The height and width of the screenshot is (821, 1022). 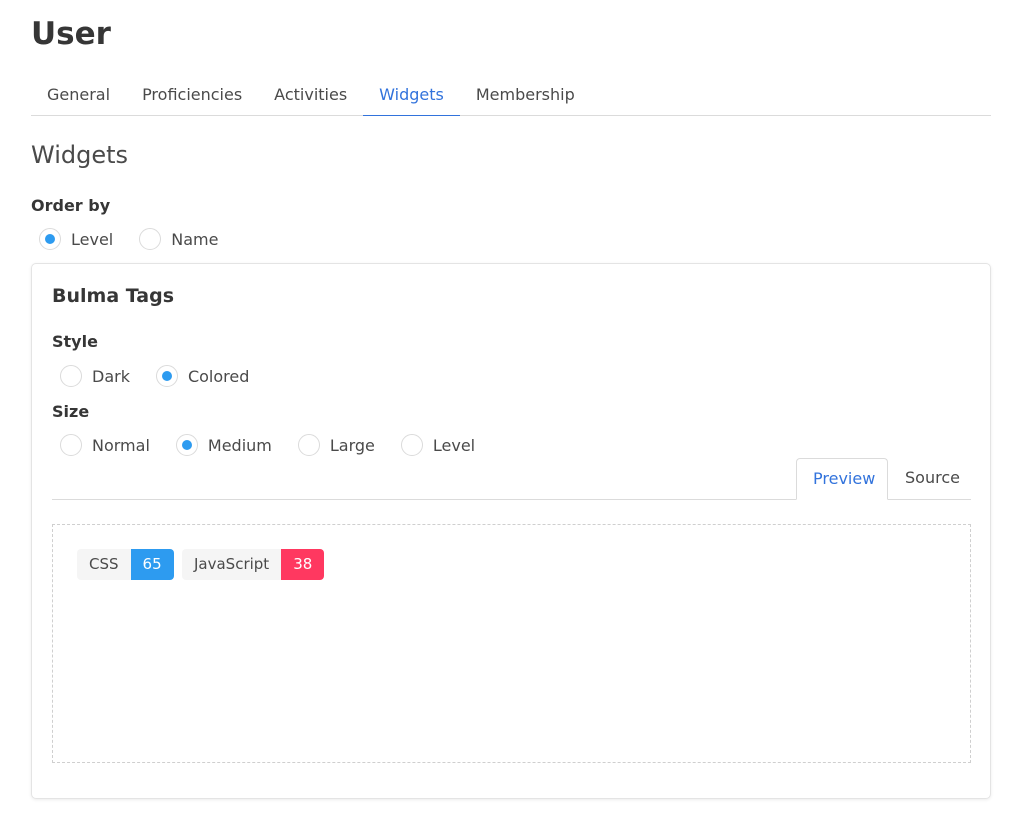 What do you see at coordinates (71, 205) in the screenshot?
I see `order-by-label: Order by` at bounding box center [71, 205].